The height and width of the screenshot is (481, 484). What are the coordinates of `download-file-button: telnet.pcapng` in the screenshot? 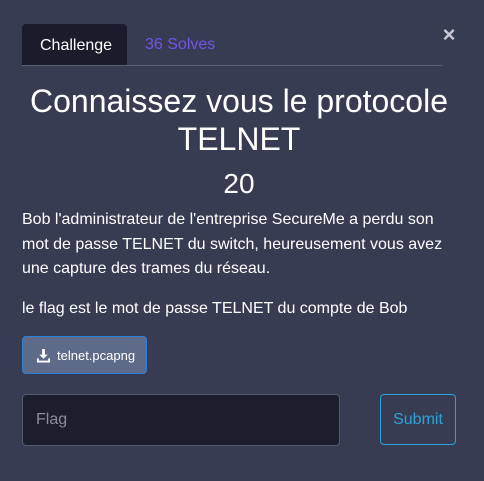 It's located at (84, 355).